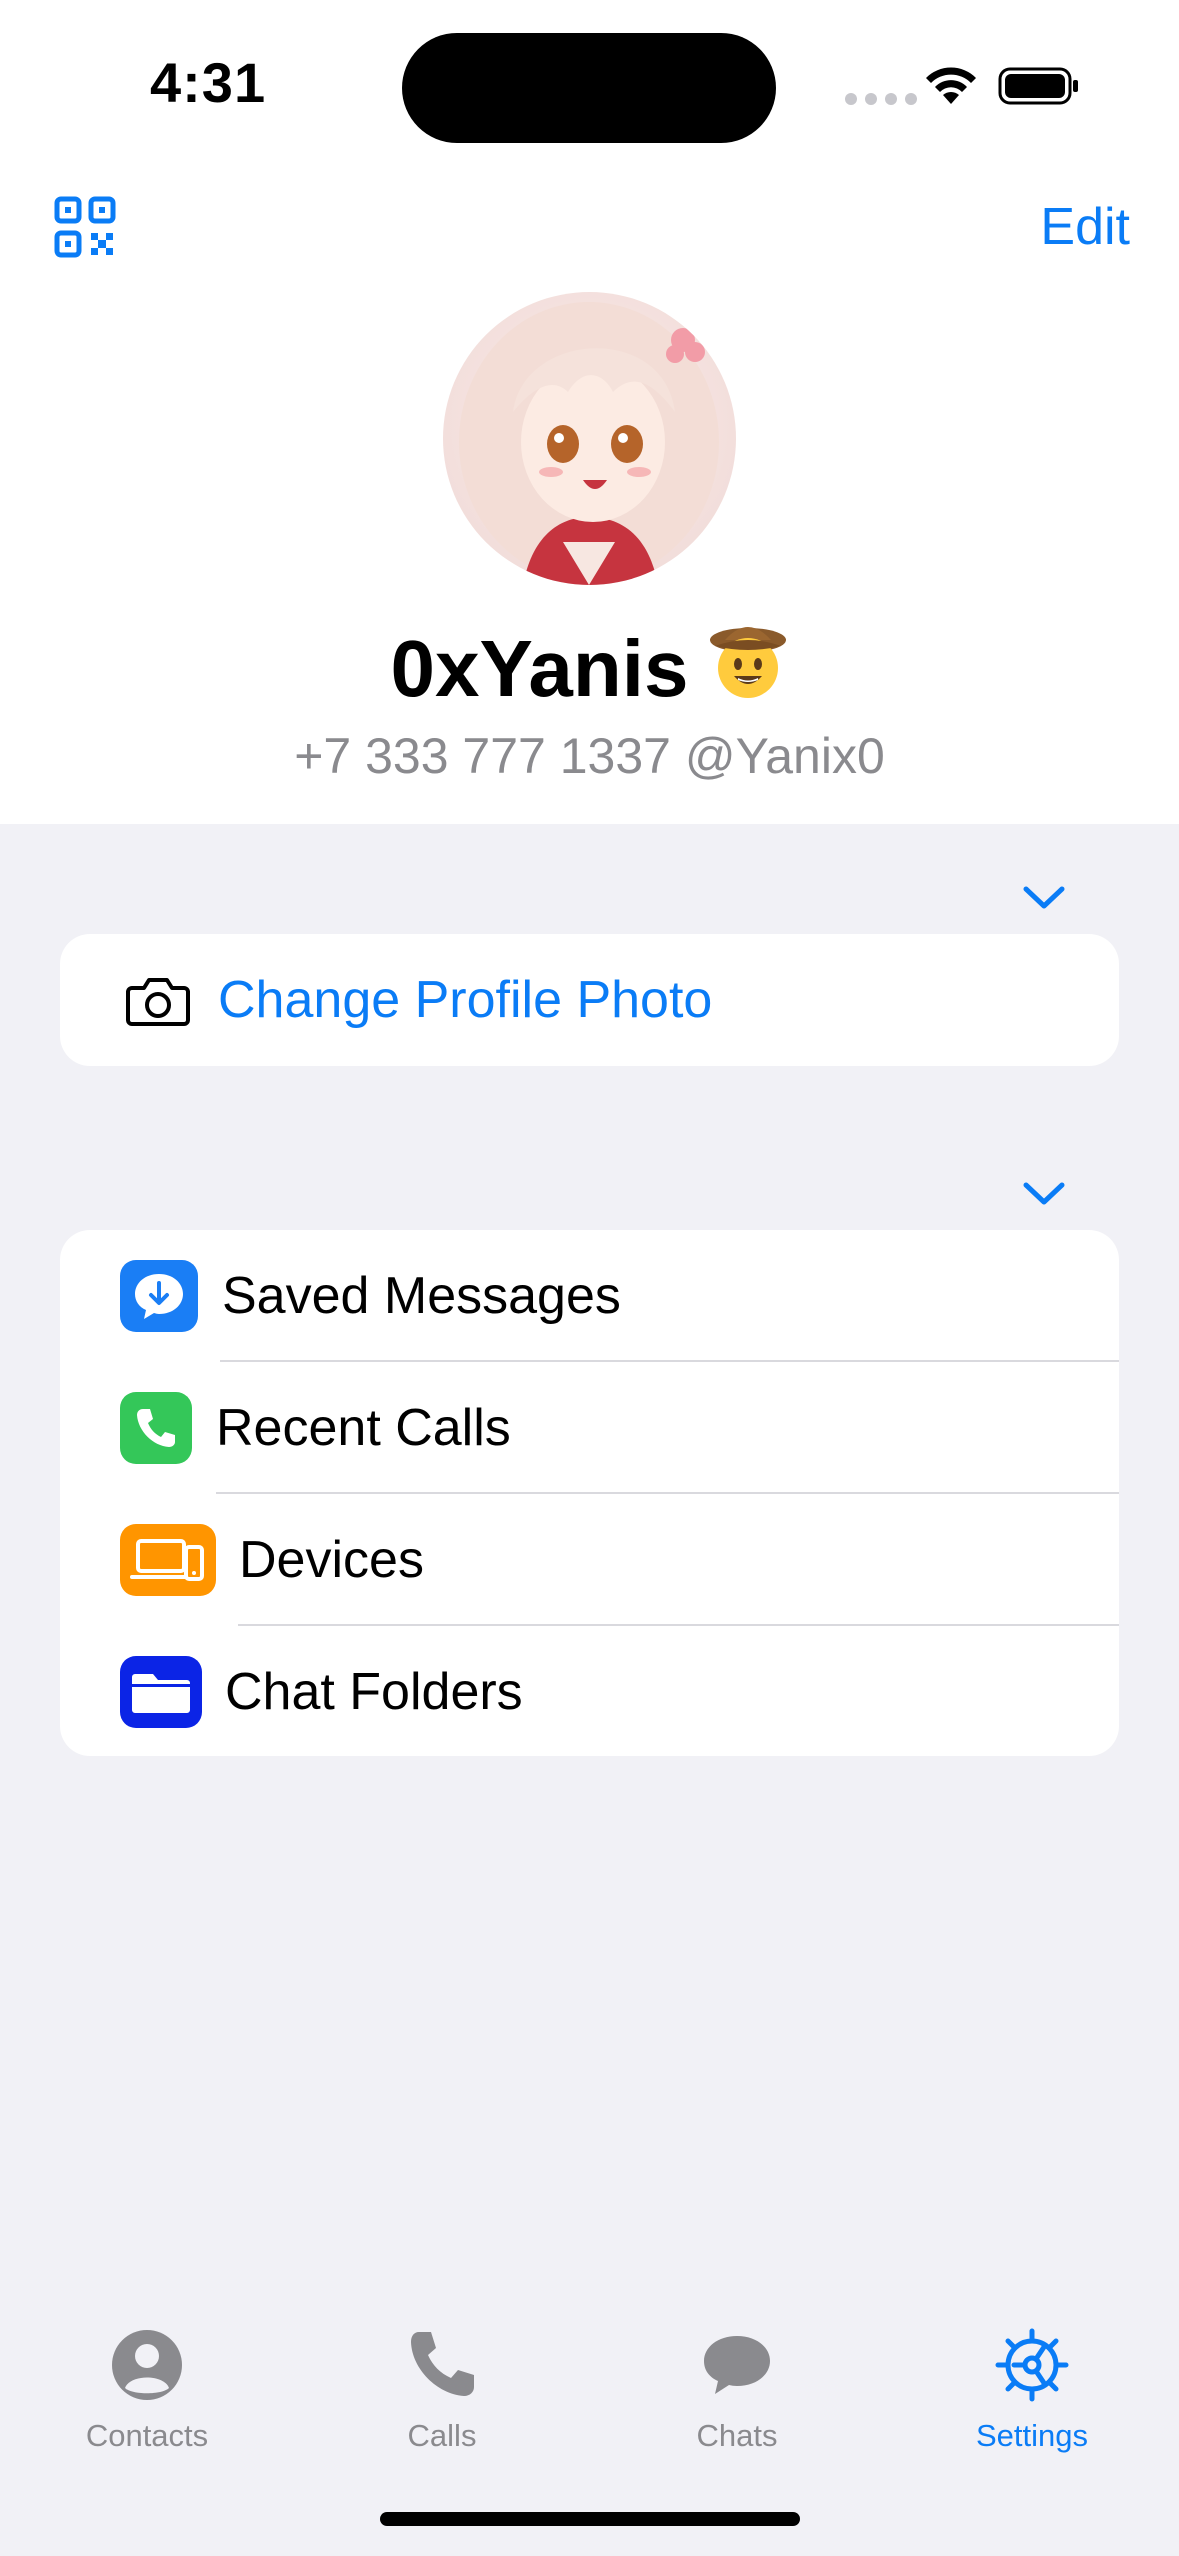 Image resolution: width=1179 pixels, height=2556 pixels. Describe the element at coordinates (421, 1296) in the screenshot. I see `menu-item-label: Saved Messages` at that location.